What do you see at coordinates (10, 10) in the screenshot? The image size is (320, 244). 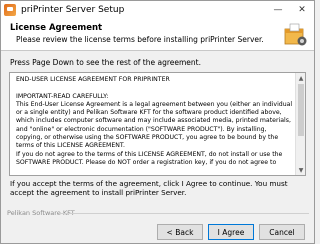 I see `printer-app-icon` at bounding box center [10, 10].